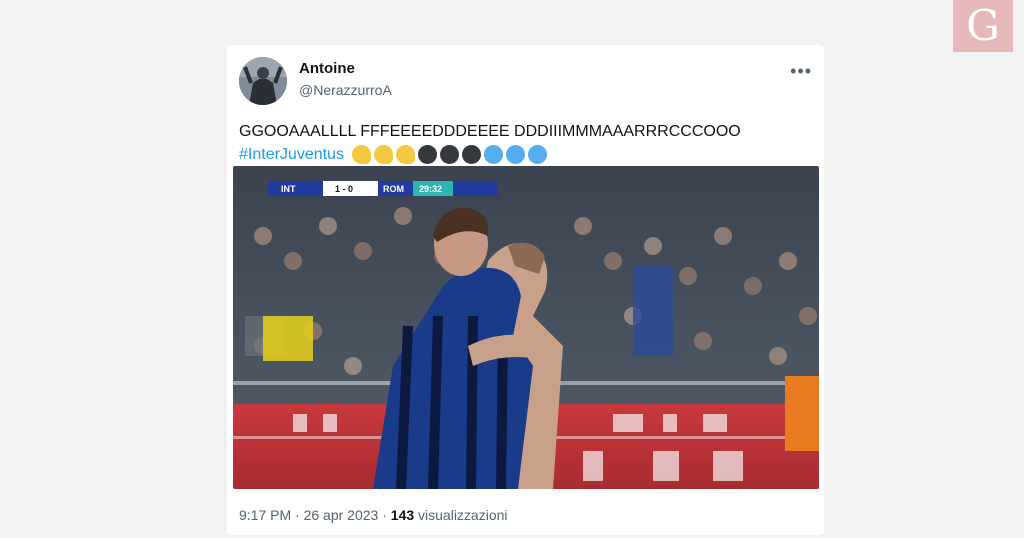  Describe the element at coordinates (430, 189) in the screenshot. I see `scoreboard-clock: 29:32` at that location.